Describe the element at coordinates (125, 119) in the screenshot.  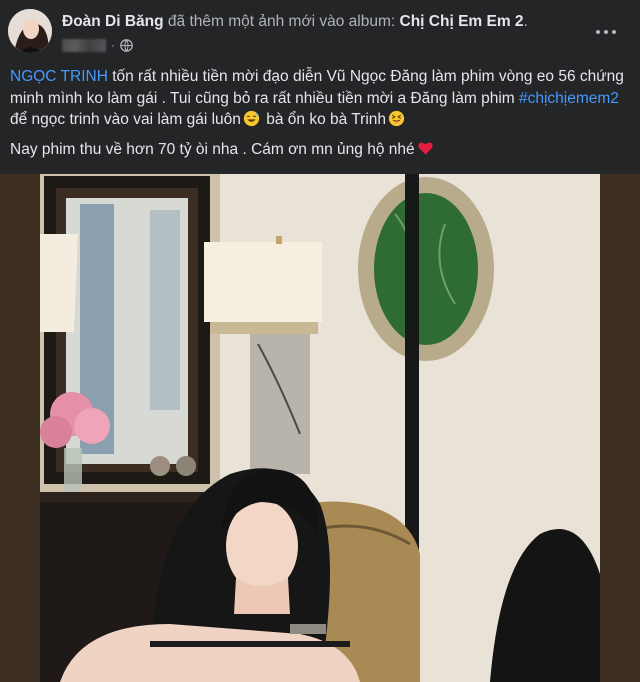
I see `body-text-2: để ngọc trinh vào vai làm gái luôn` at that location.